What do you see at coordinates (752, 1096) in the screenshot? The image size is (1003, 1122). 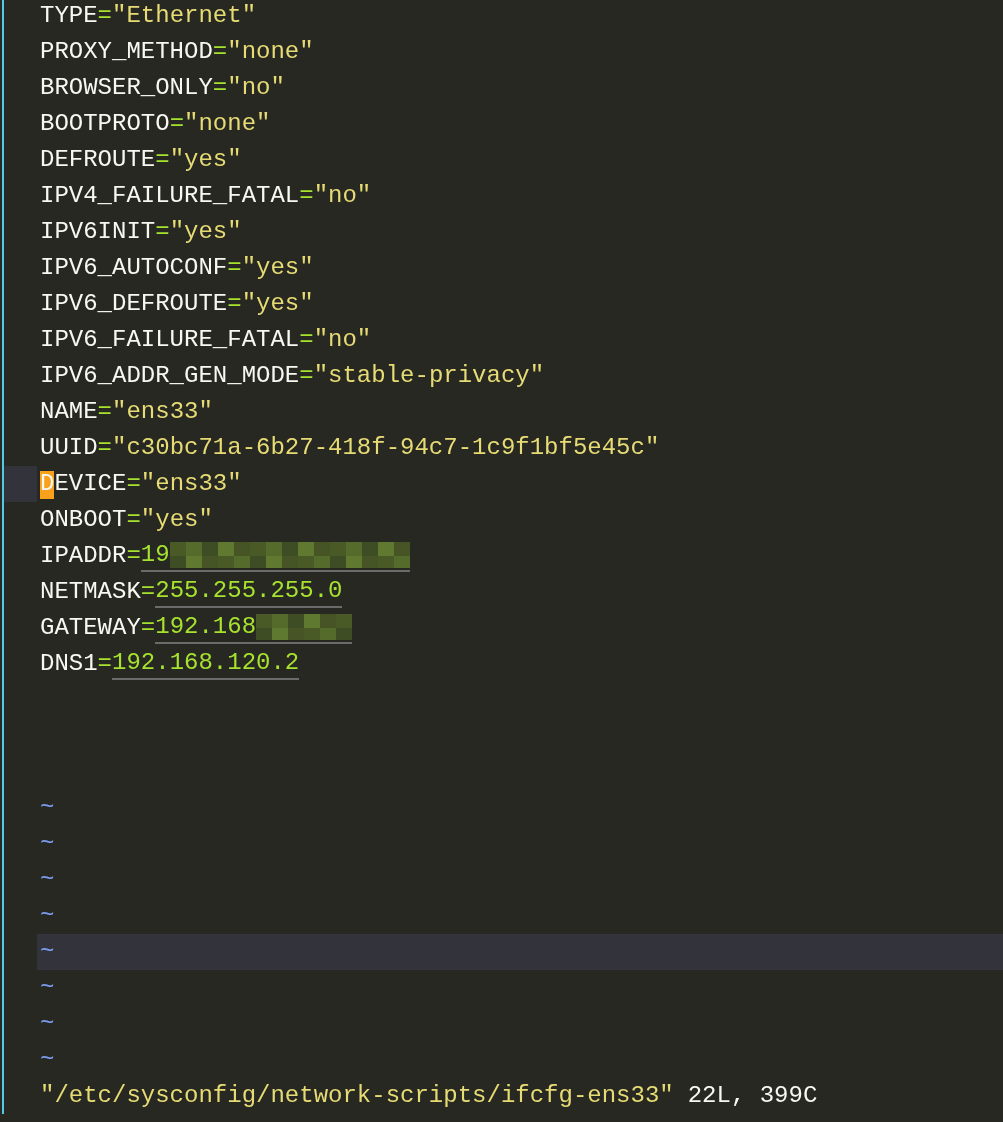 I see `file-info: 22L, 399C` at bounding box center [752, 1096].